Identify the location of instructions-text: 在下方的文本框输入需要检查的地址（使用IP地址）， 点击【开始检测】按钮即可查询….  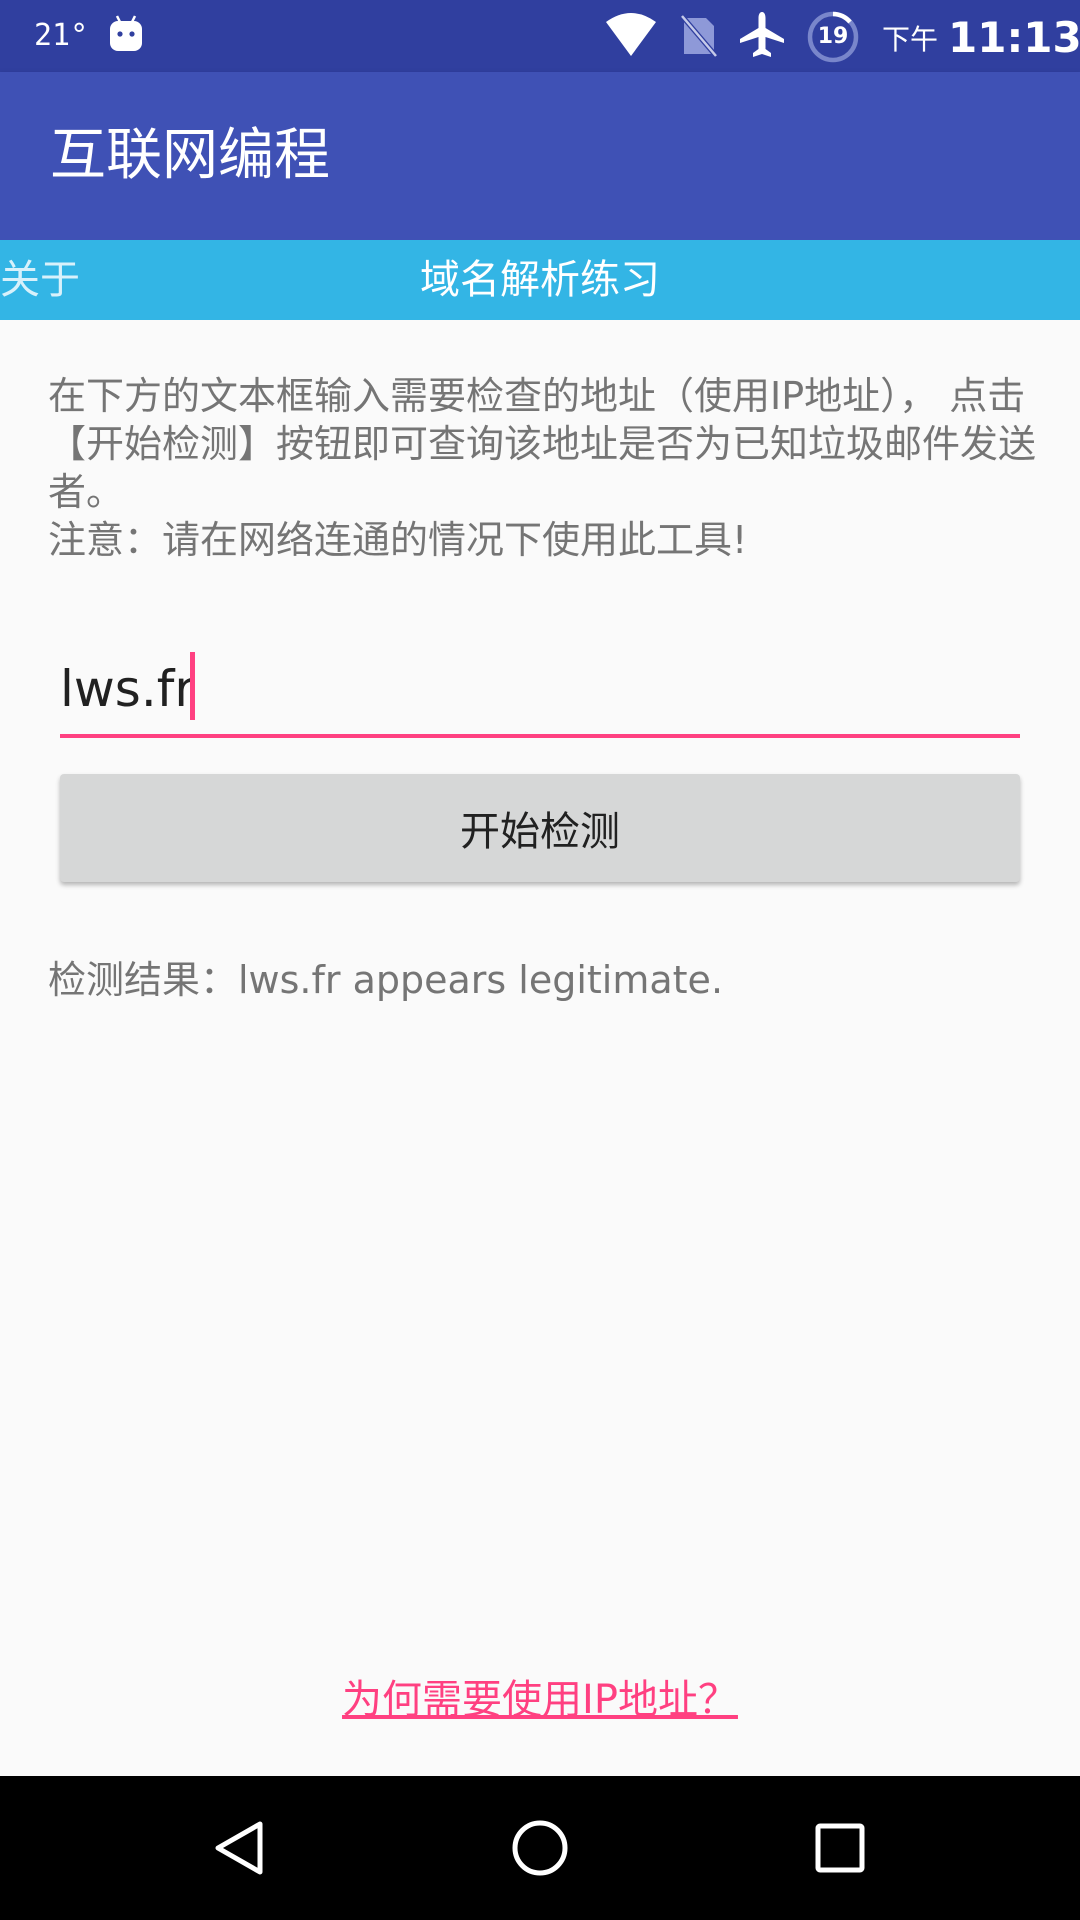
(543, 468).